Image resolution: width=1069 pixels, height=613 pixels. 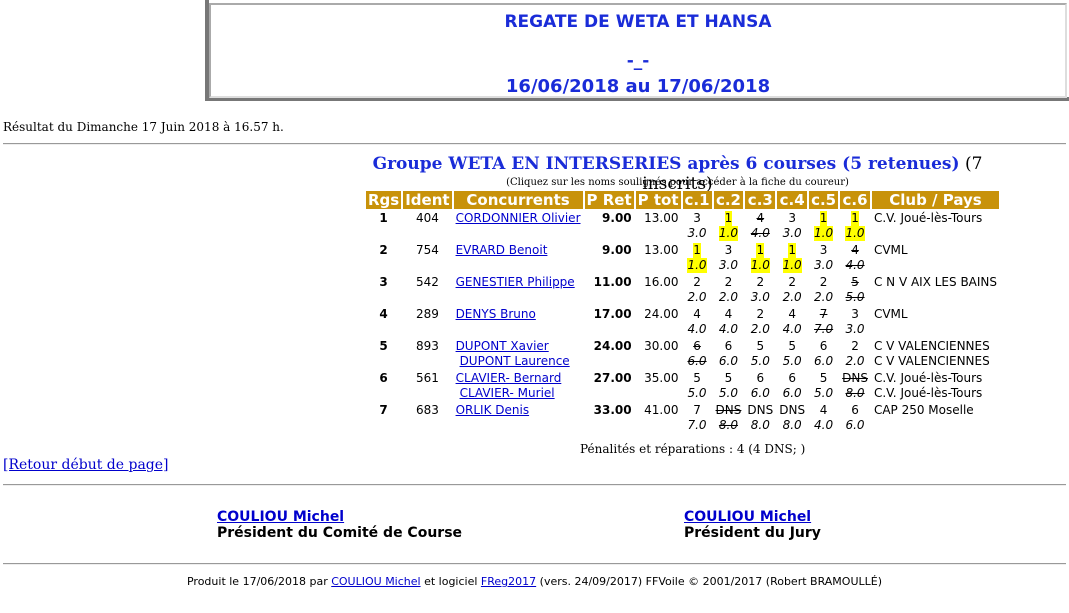 What do you see at coordinates (518, 282) in the screenshot?
I see `competitor-link: GENESTIER Philippe` at bounding box center [518, 282].